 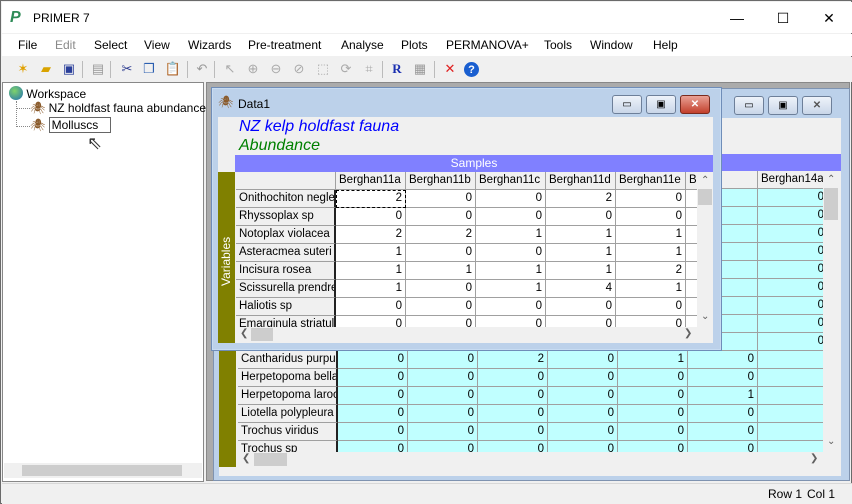 I want to click on row-label: Herpetopoma bella, so click(x=288, y=378).